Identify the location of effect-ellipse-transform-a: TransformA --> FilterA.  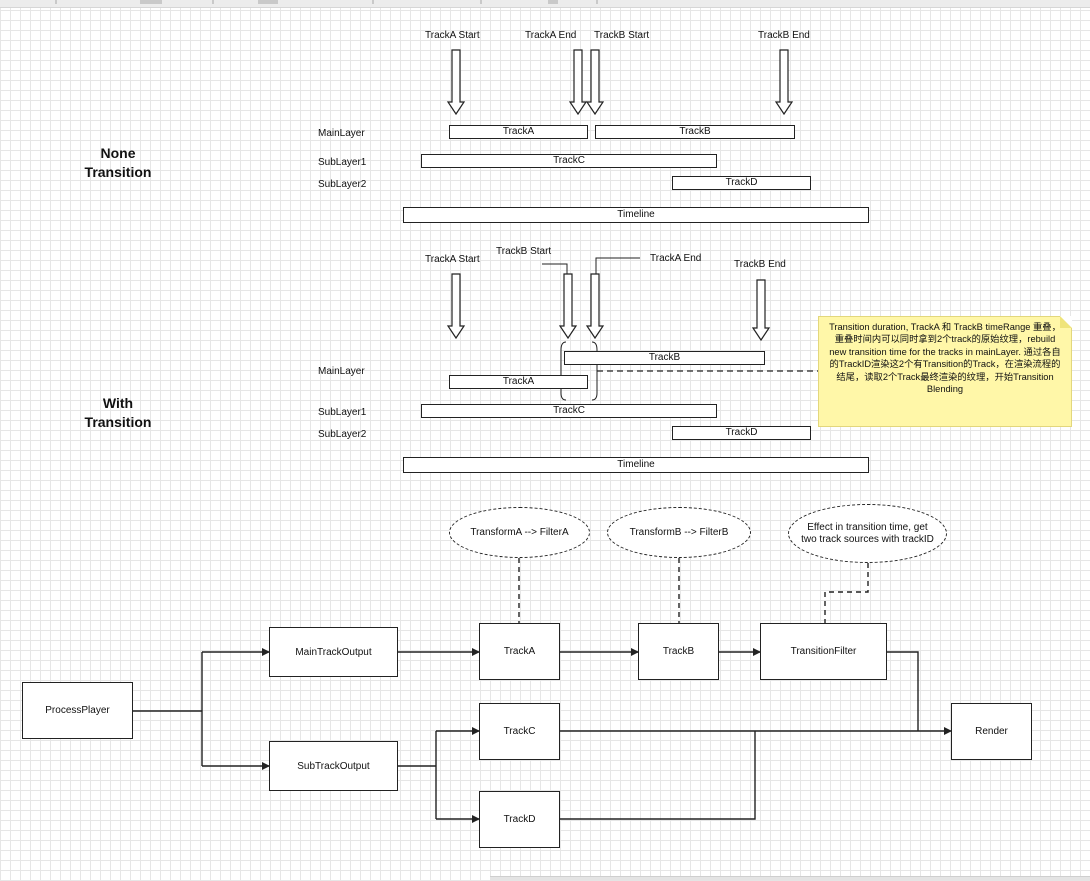
(519, 532).